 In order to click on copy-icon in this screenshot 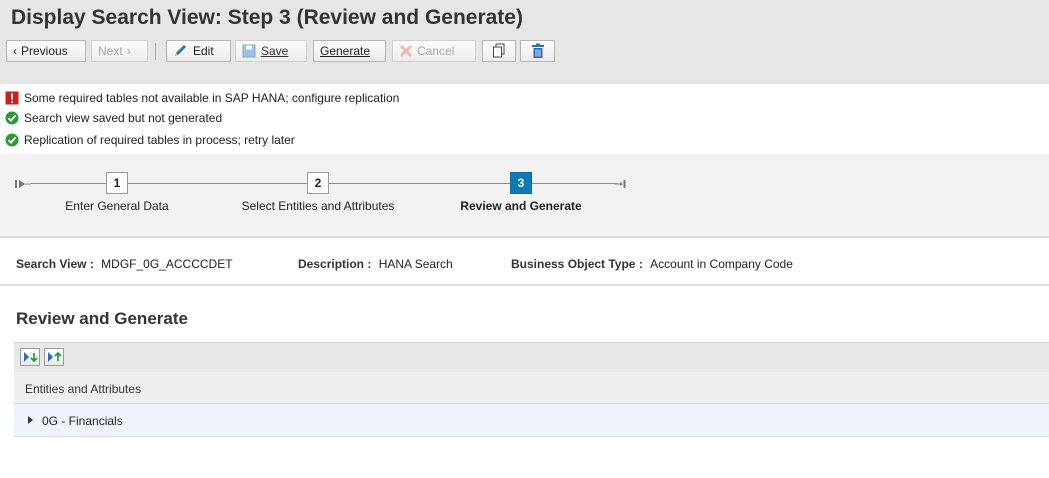, I will do `click(499, 50)`.